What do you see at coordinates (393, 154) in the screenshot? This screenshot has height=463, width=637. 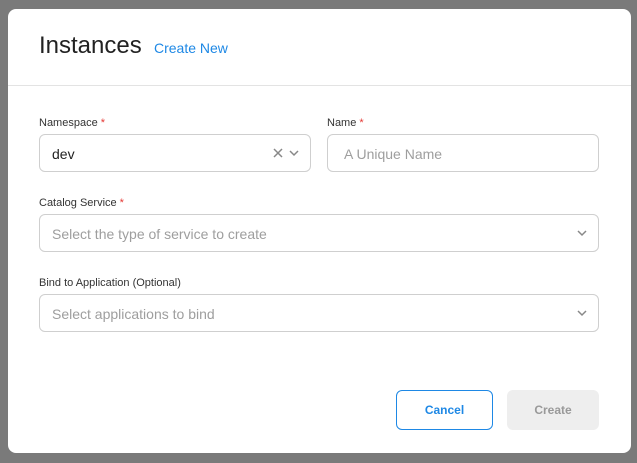 I see `name-placeholder: A Unique Name` at bounding box center [393, 154].